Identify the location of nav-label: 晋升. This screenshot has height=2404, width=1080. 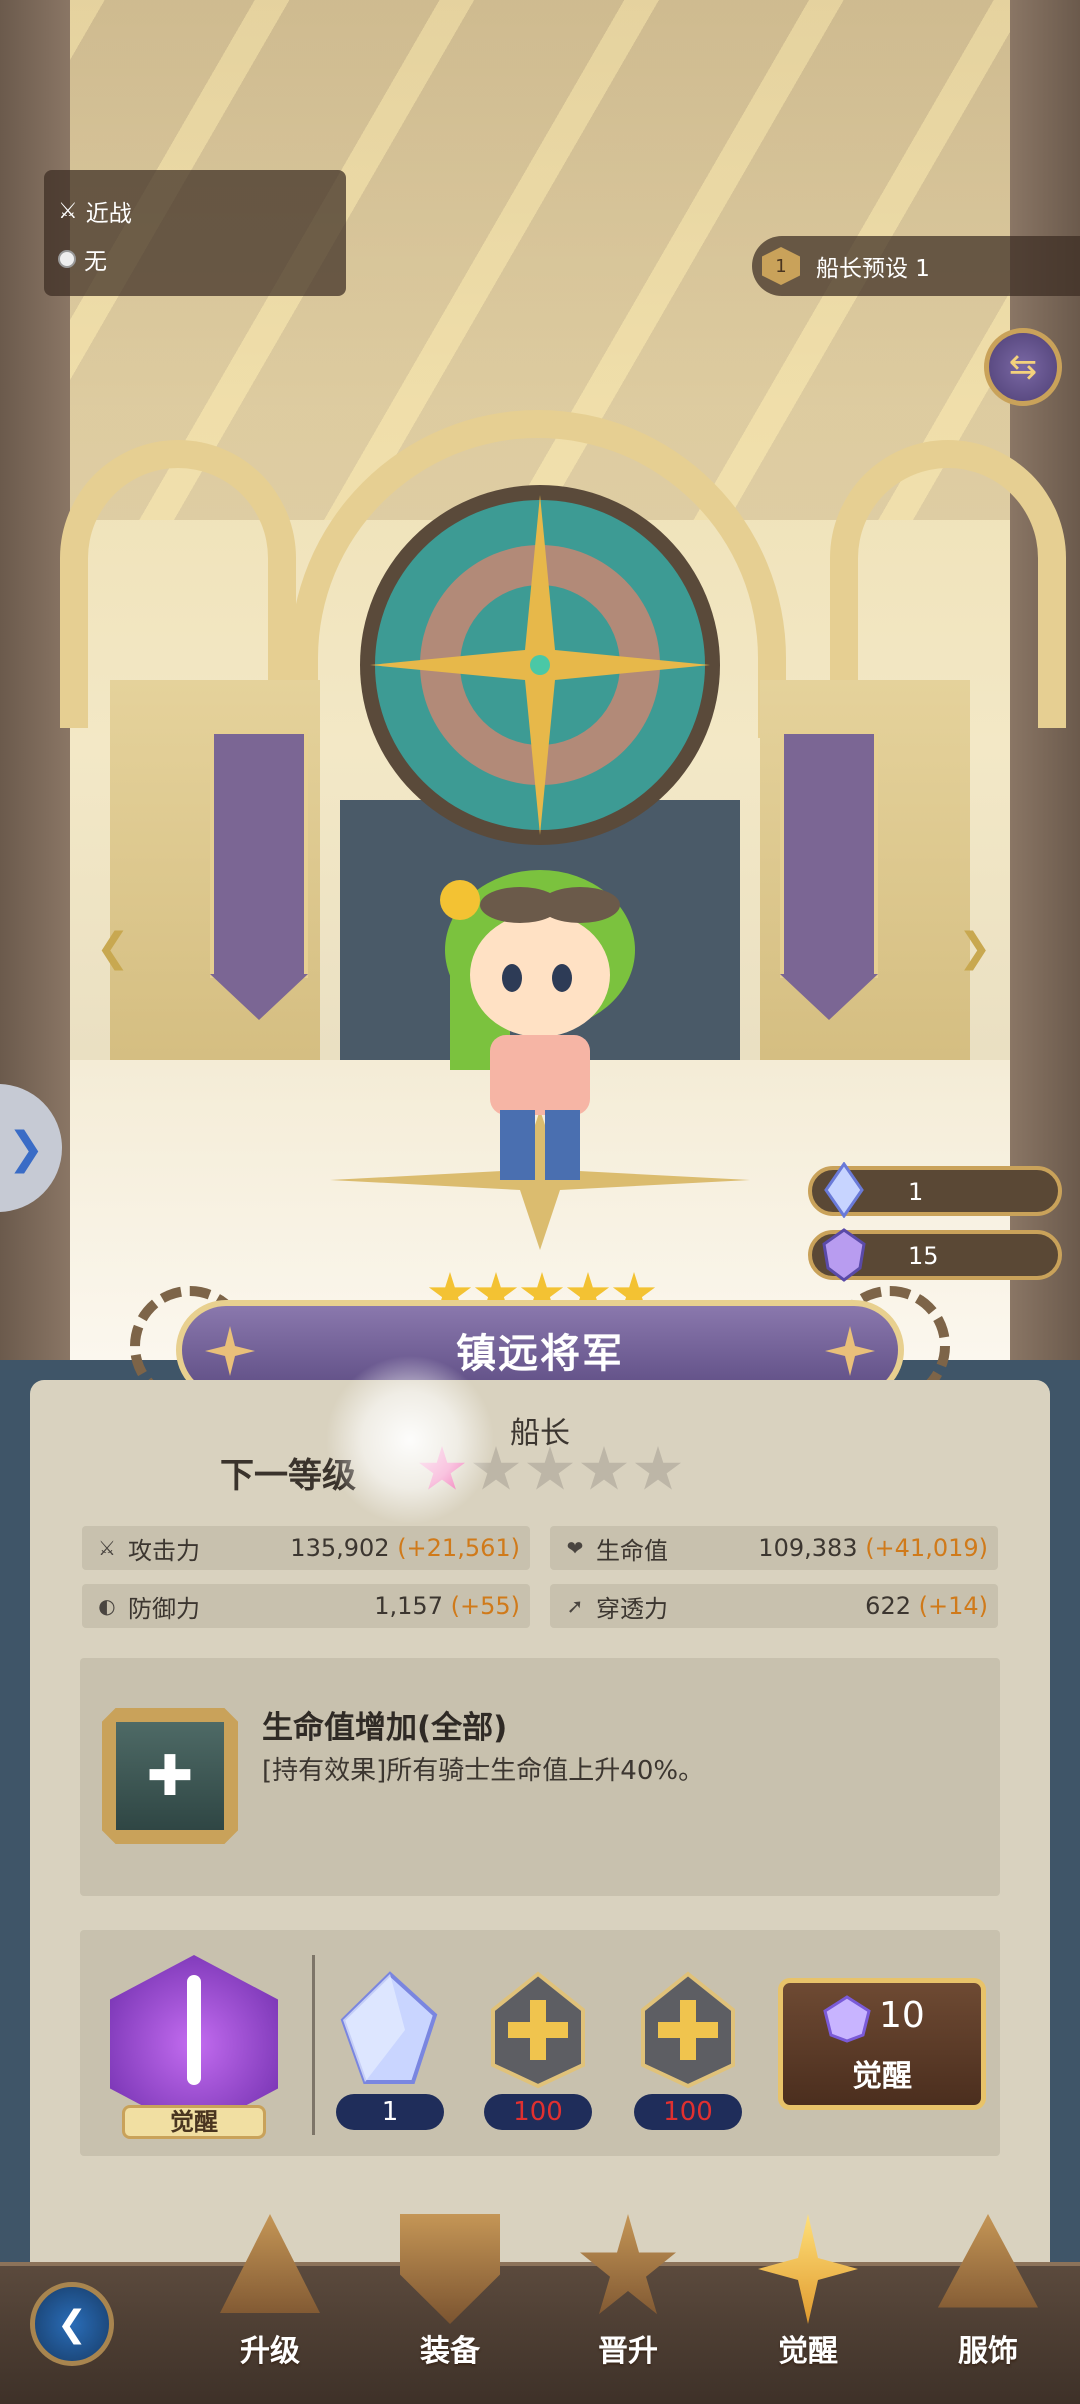
(628, 2351).